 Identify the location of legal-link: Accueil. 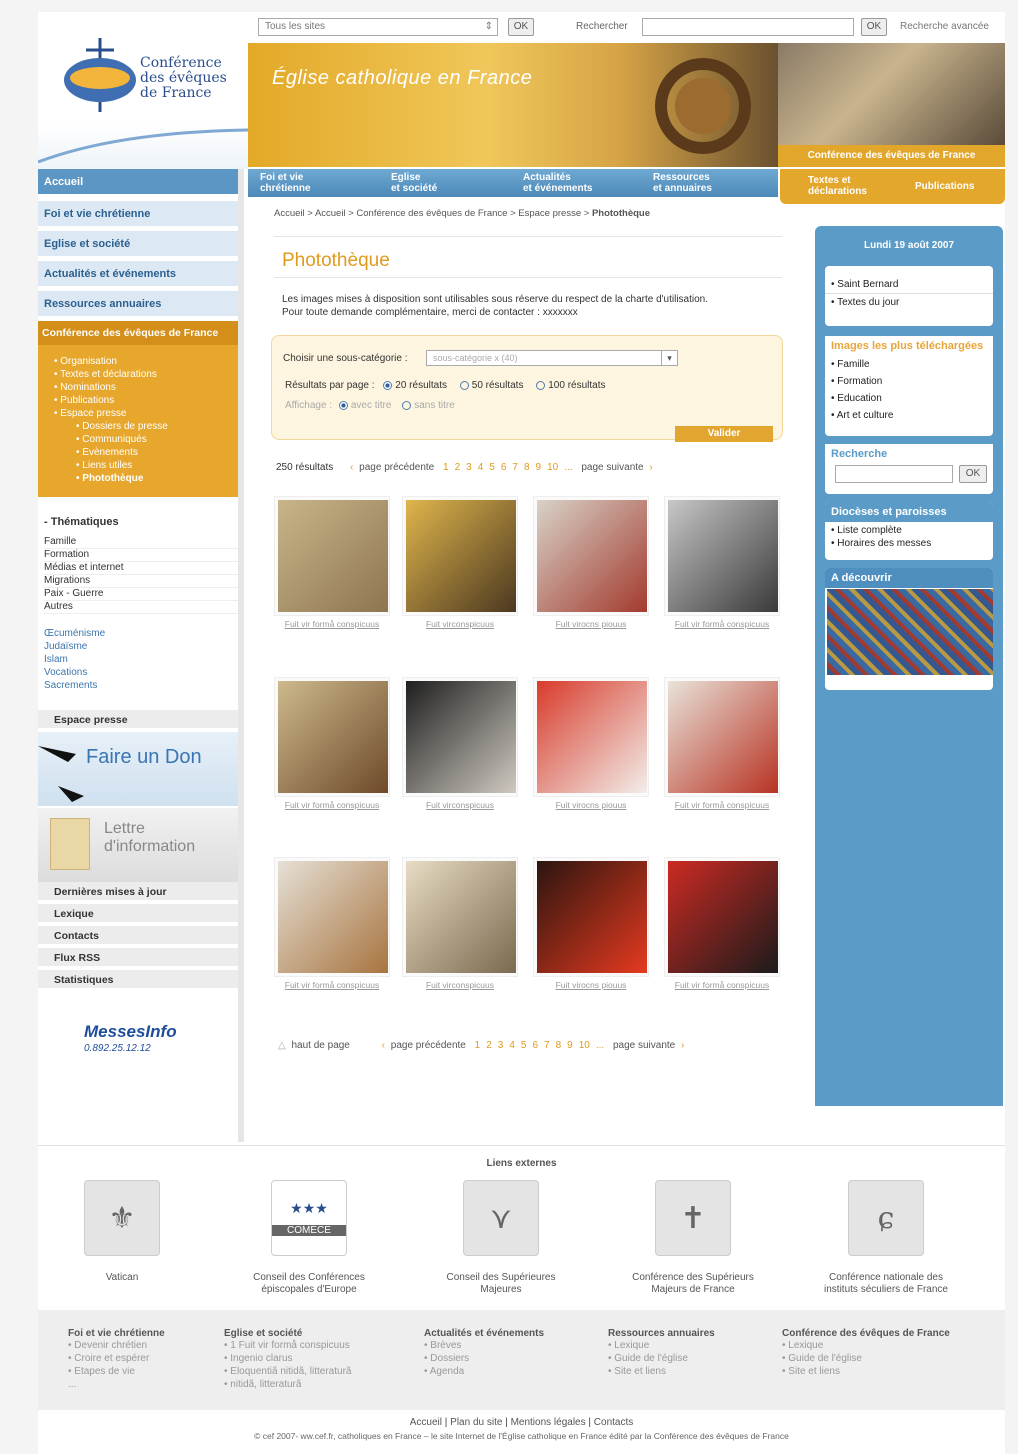
(426, 1422).